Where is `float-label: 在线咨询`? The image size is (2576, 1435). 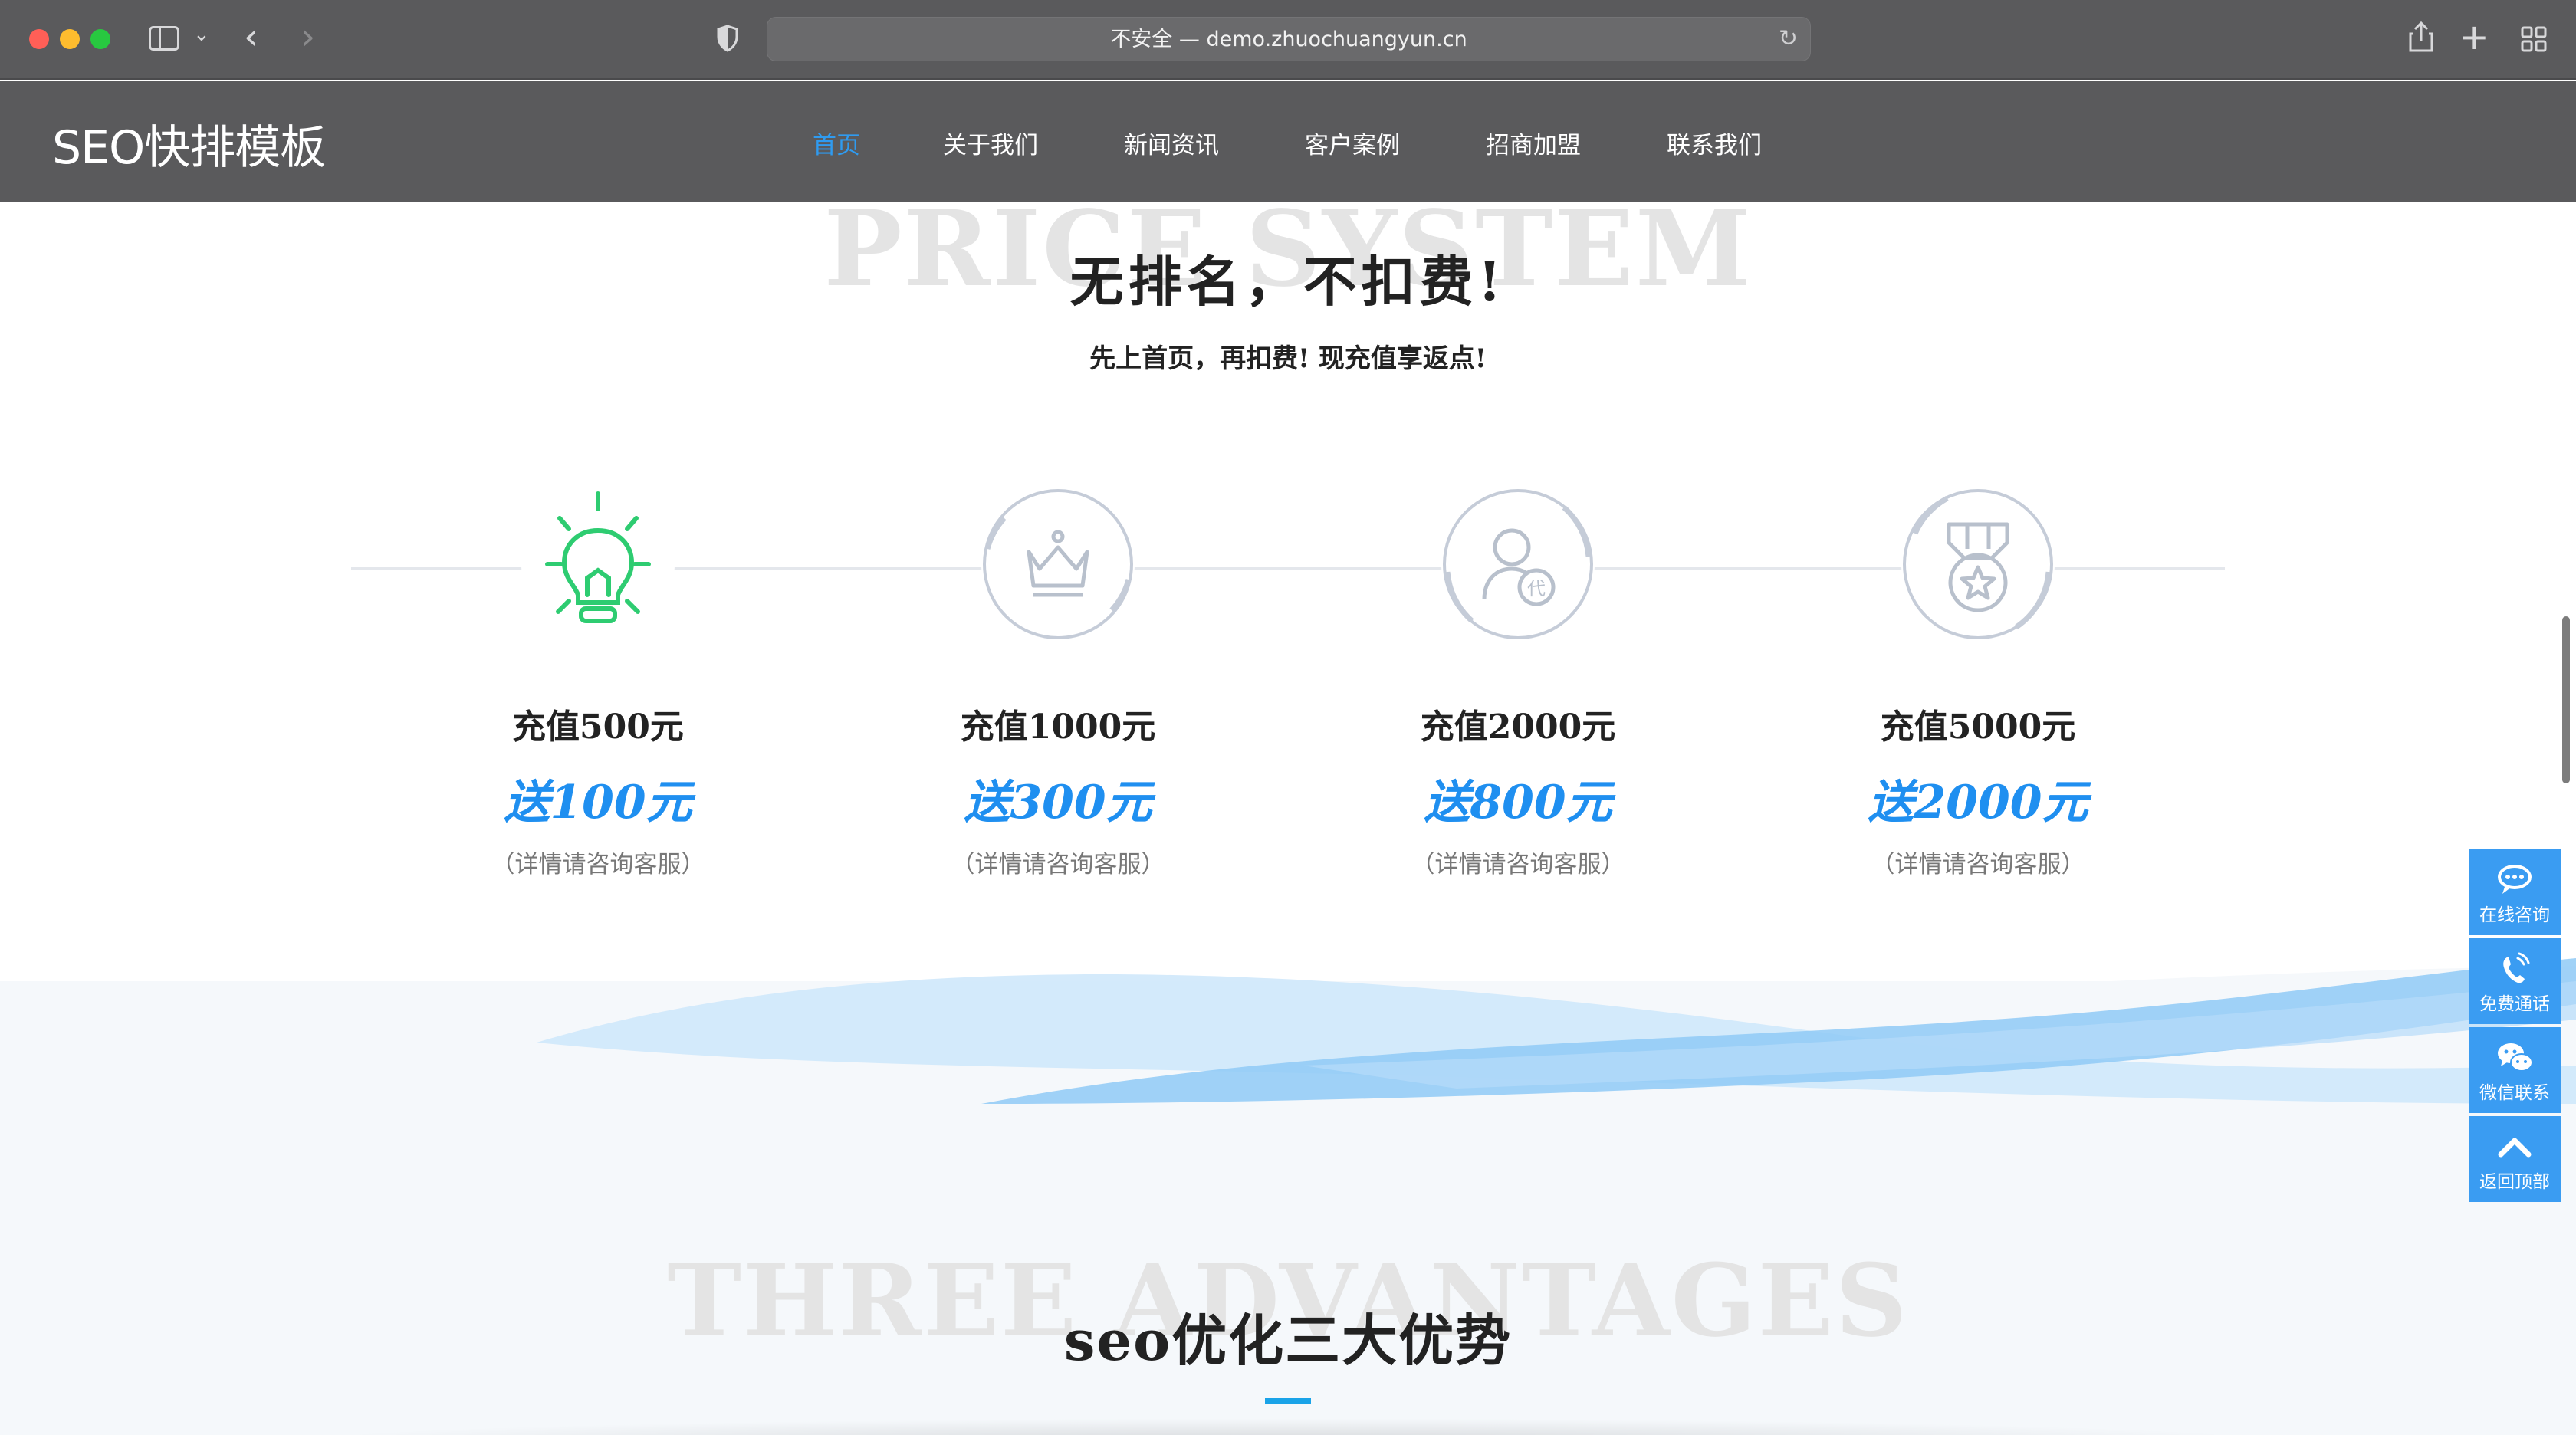 float-label: 在线咨询 is located at coordinates (2514, 915).